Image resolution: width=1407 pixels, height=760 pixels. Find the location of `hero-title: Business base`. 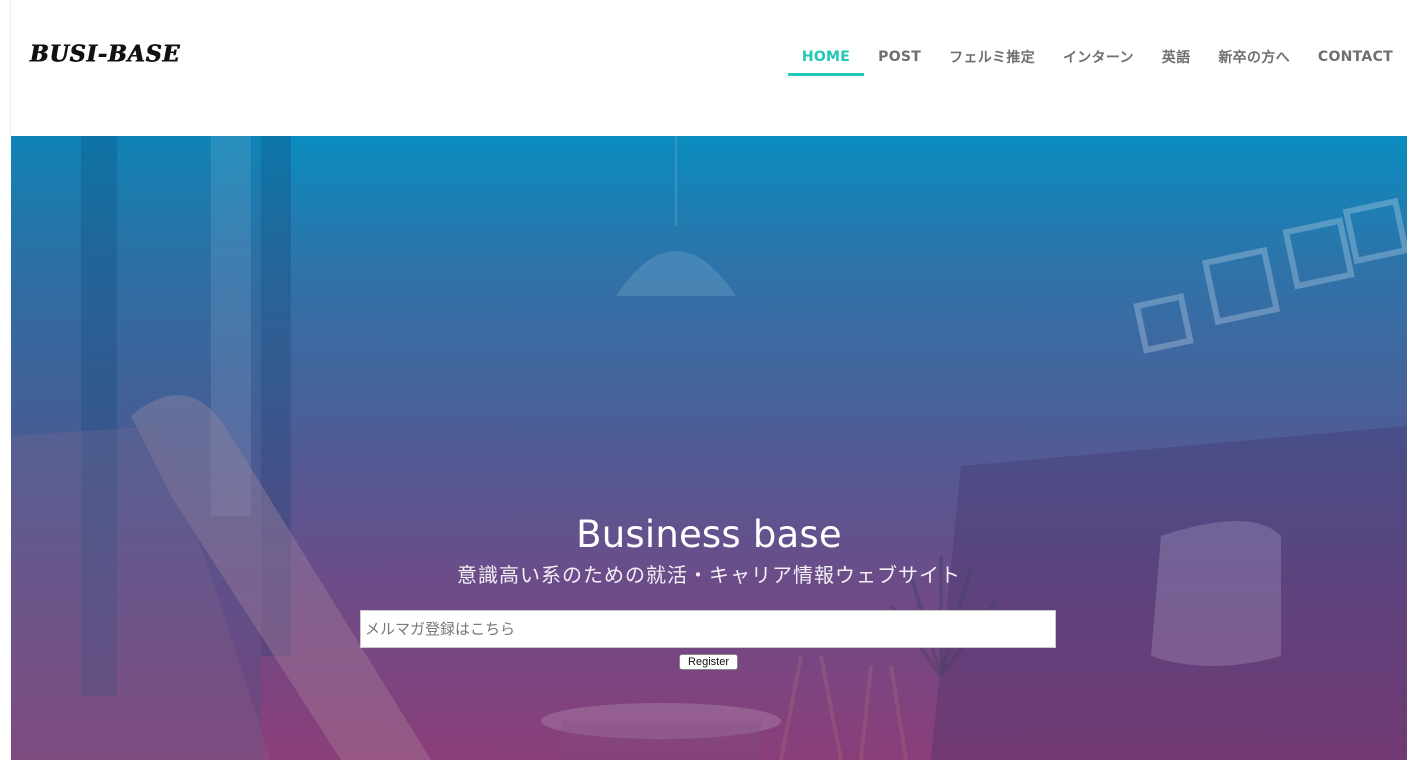

hero-title: Business base is located at coordinates (709, 534).